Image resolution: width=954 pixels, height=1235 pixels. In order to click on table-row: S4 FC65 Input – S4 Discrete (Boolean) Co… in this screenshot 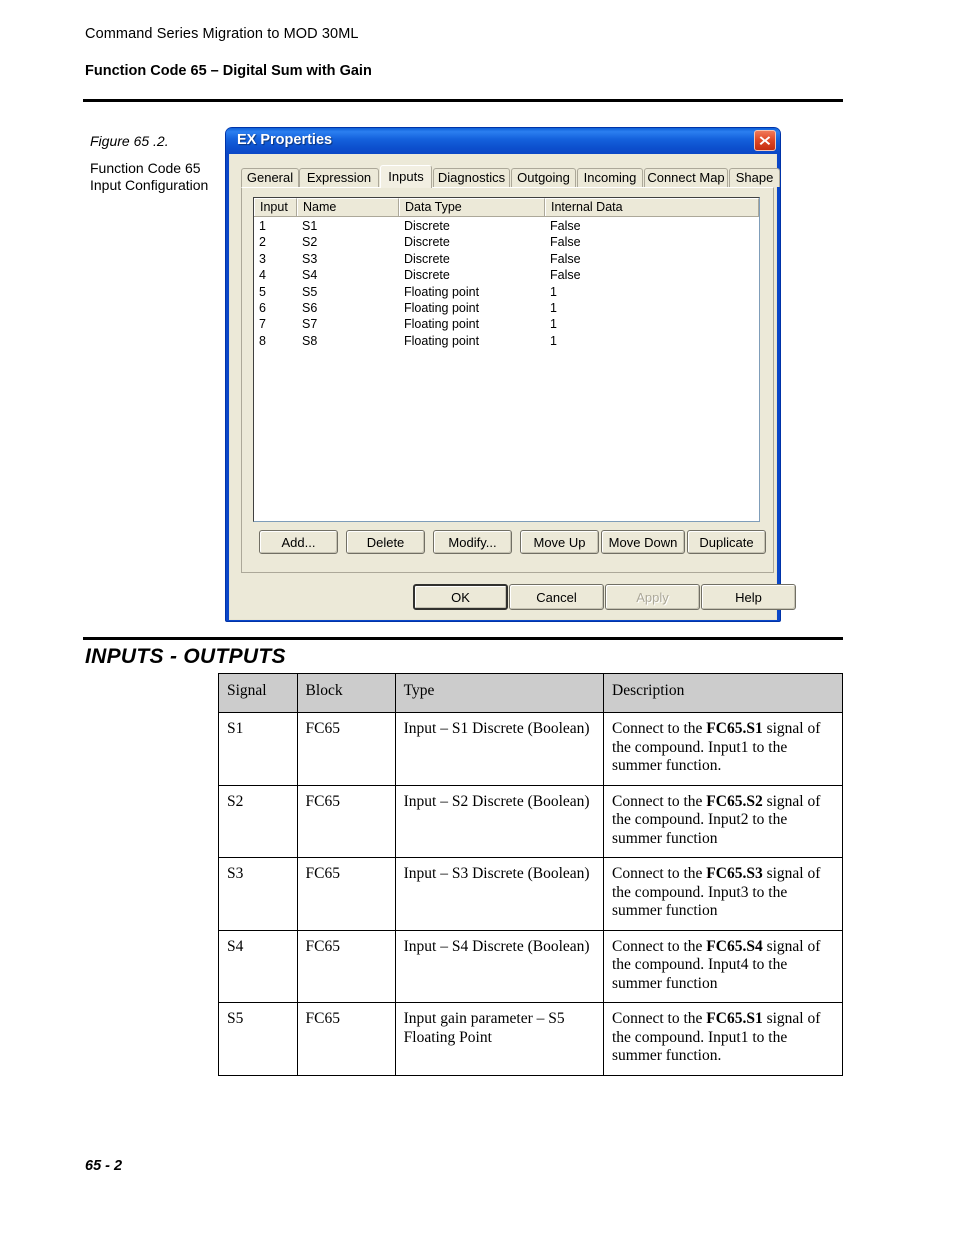, I will do `click(530, 966)`.